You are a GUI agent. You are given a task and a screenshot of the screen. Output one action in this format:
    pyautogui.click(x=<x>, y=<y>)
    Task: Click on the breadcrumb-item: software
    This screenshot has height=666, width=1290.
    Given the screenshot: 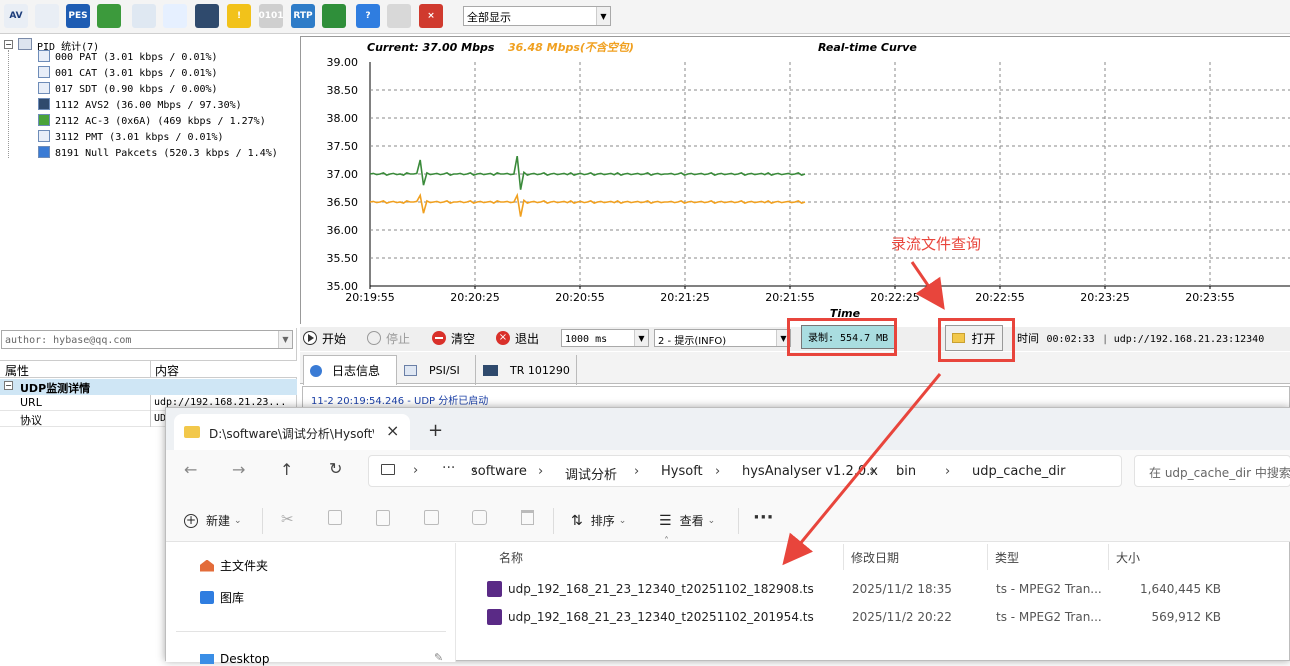 What is the action you would take?
    pyautogui.click(x=499, y=471)
    